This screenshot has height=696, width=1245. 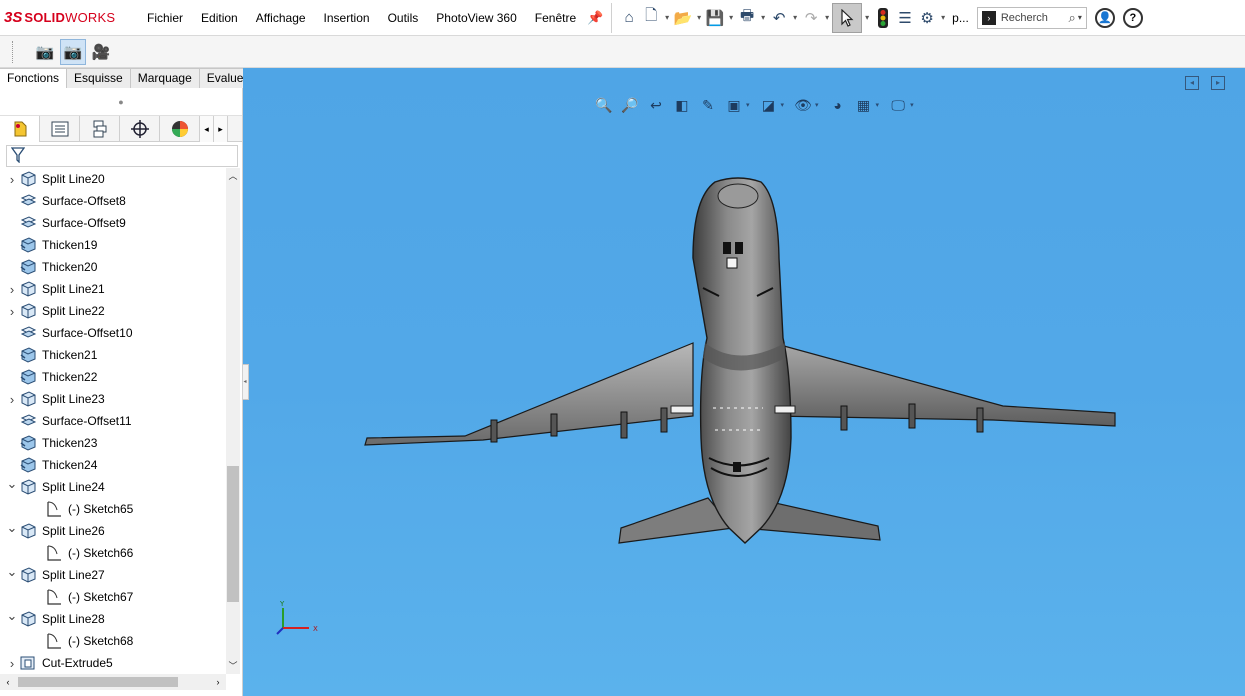 I want to click on search-box: › Recherch ⌕ ▾, so click(x=1031, y=17).